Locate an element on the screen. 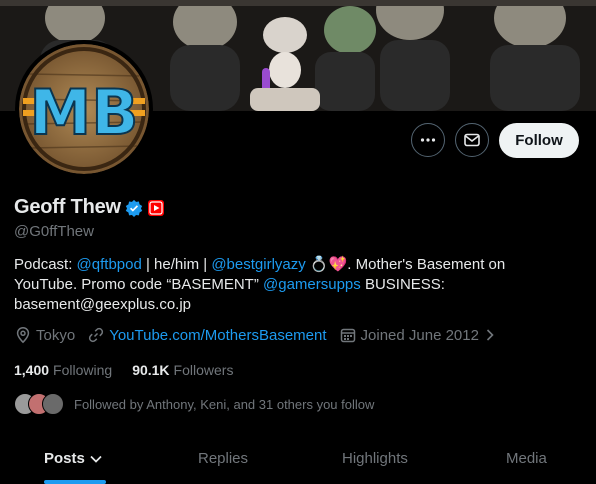 The height and width of the screenshot is (484, 596). joined-text: Joined June 2012 is located at coordinates (419, 335).